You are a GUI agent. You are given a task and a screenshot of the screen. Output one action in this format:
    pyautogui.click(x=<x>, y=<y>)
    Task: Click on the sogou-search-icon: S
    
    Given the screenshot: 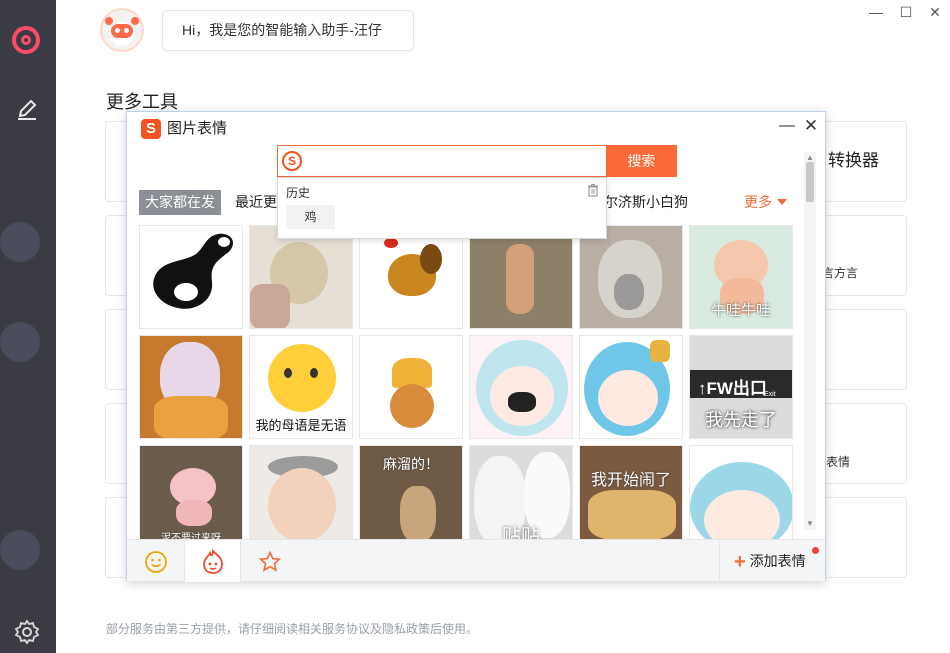 What is the action you would take?
    pyautogui.click(x=292, y=161)
    